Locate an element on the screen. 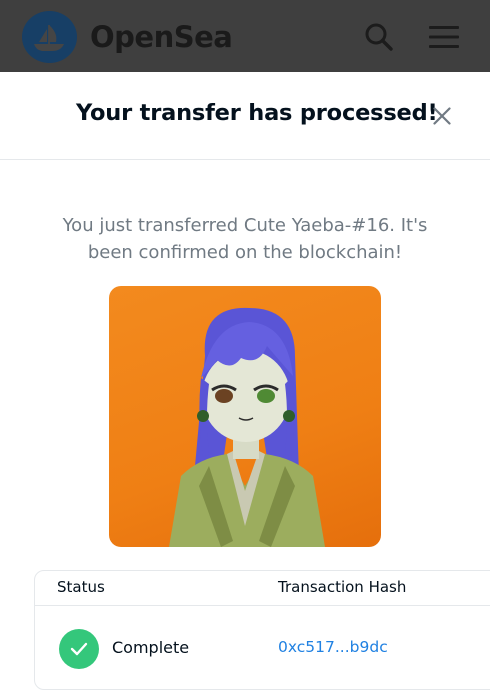 The height and width of the screenshot is (695, 490). modal-title: Your transfer has processed! is located at coordinates (257, 113).